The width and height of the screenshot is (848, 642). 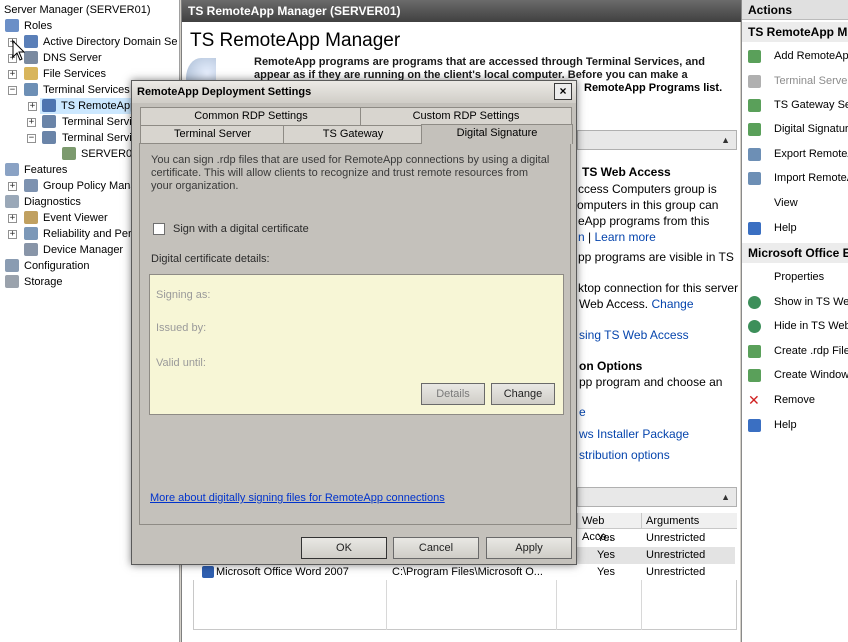 What do you see at coordinates (795, 56) in the screenshot?
I see `action-add-remoteapp: Add RemoteAp` at bounding box center [795, 56].